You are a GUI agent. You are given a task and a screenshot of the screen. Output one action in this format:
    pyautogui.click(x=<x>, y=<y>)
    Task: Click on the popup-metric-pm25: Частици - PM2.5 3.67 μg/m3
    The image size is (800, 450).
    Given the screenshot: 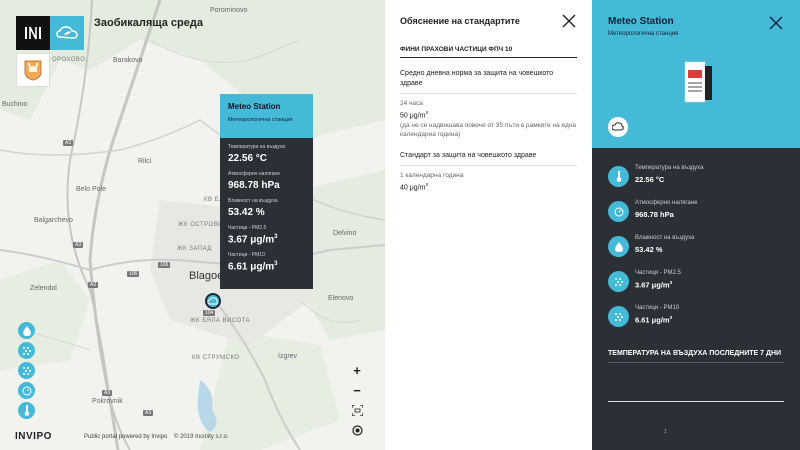 What is the action you would take?
    pyautogui.click(x=266, y=235)
    